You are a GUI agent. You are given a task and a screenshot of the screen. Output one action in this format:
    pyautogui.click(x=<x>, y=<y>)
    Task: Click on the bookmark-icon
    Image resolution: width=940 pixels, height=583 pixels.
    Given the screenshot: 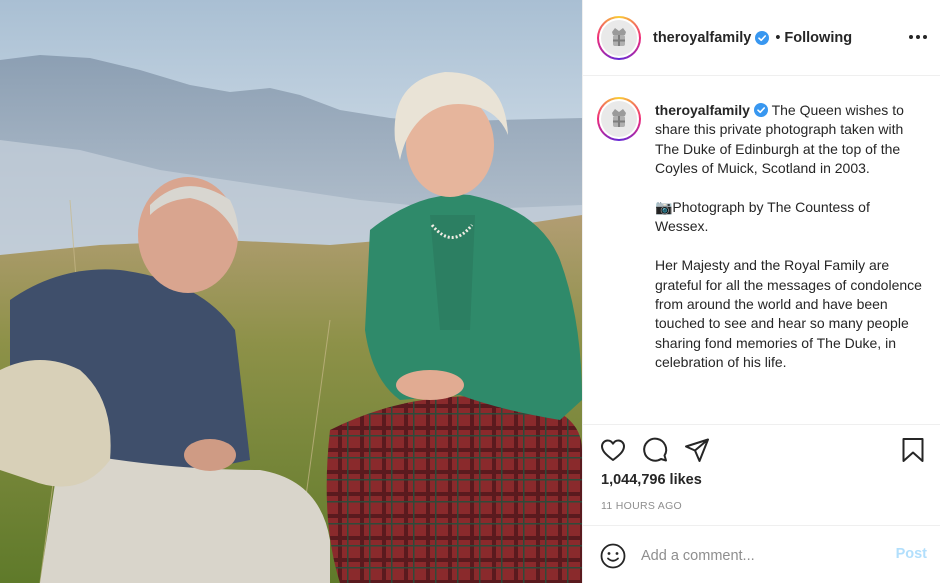 What is the action you would take?
    pyautogui.click(x=913, y=450)
    